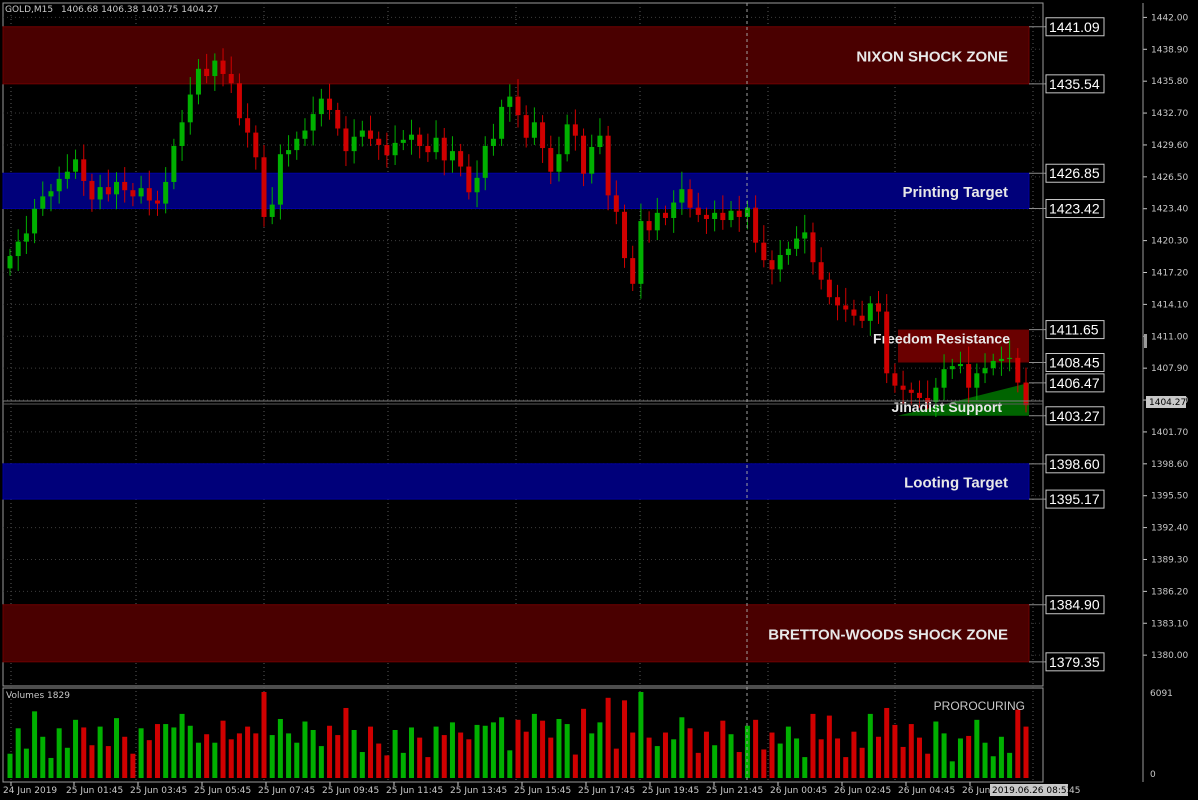  Describe the element at coordinates (1169, 18) in the screenshot. I see `price-tick-label: 1442.00` at that location.